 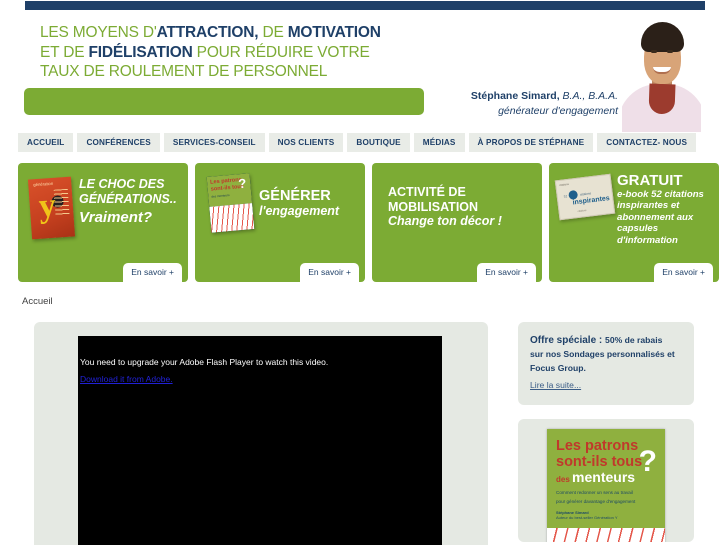 What do you see at coordinates (563, 340) in the screenshot?
I see `offer-title: Offre spéciale` at bounding box center [563, 340].